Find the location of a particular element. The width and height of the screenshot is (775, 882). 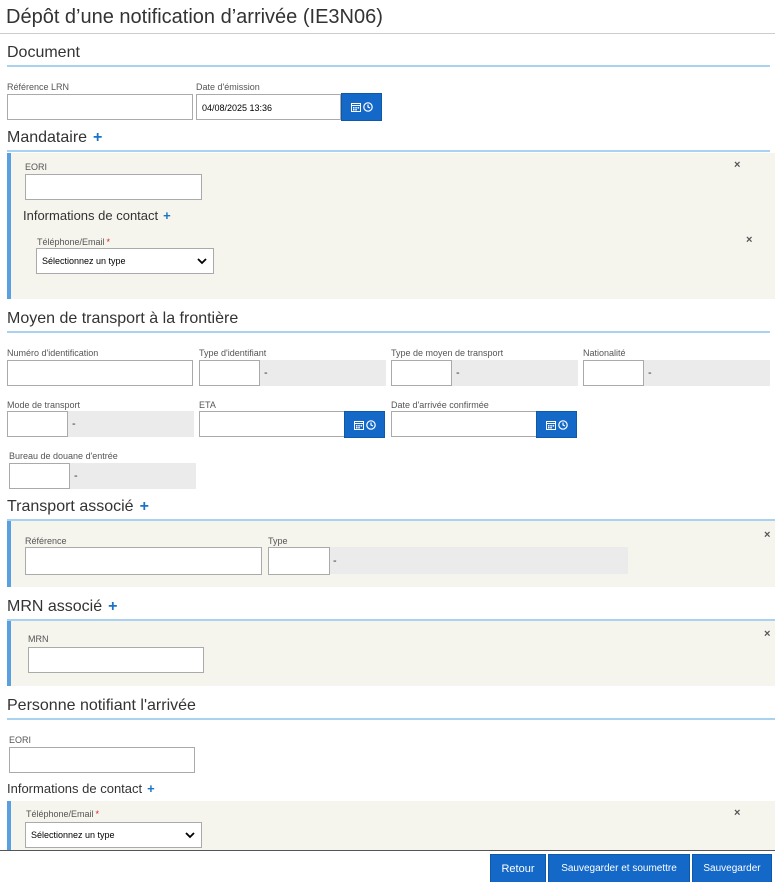

issue-date-picker-button is located at coordinates (361, 107).